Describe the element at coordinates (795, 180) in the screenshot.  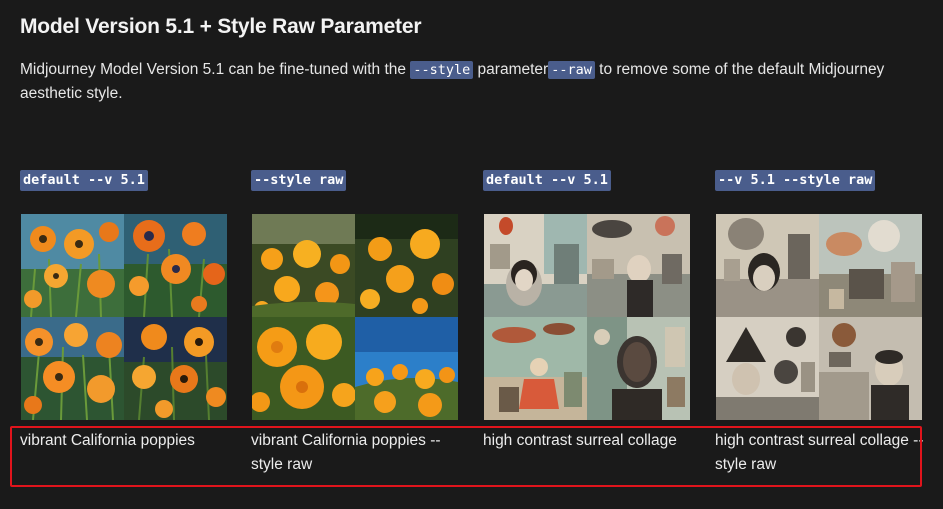
I see `column-label: --v 5.1 --style raw` at that location.